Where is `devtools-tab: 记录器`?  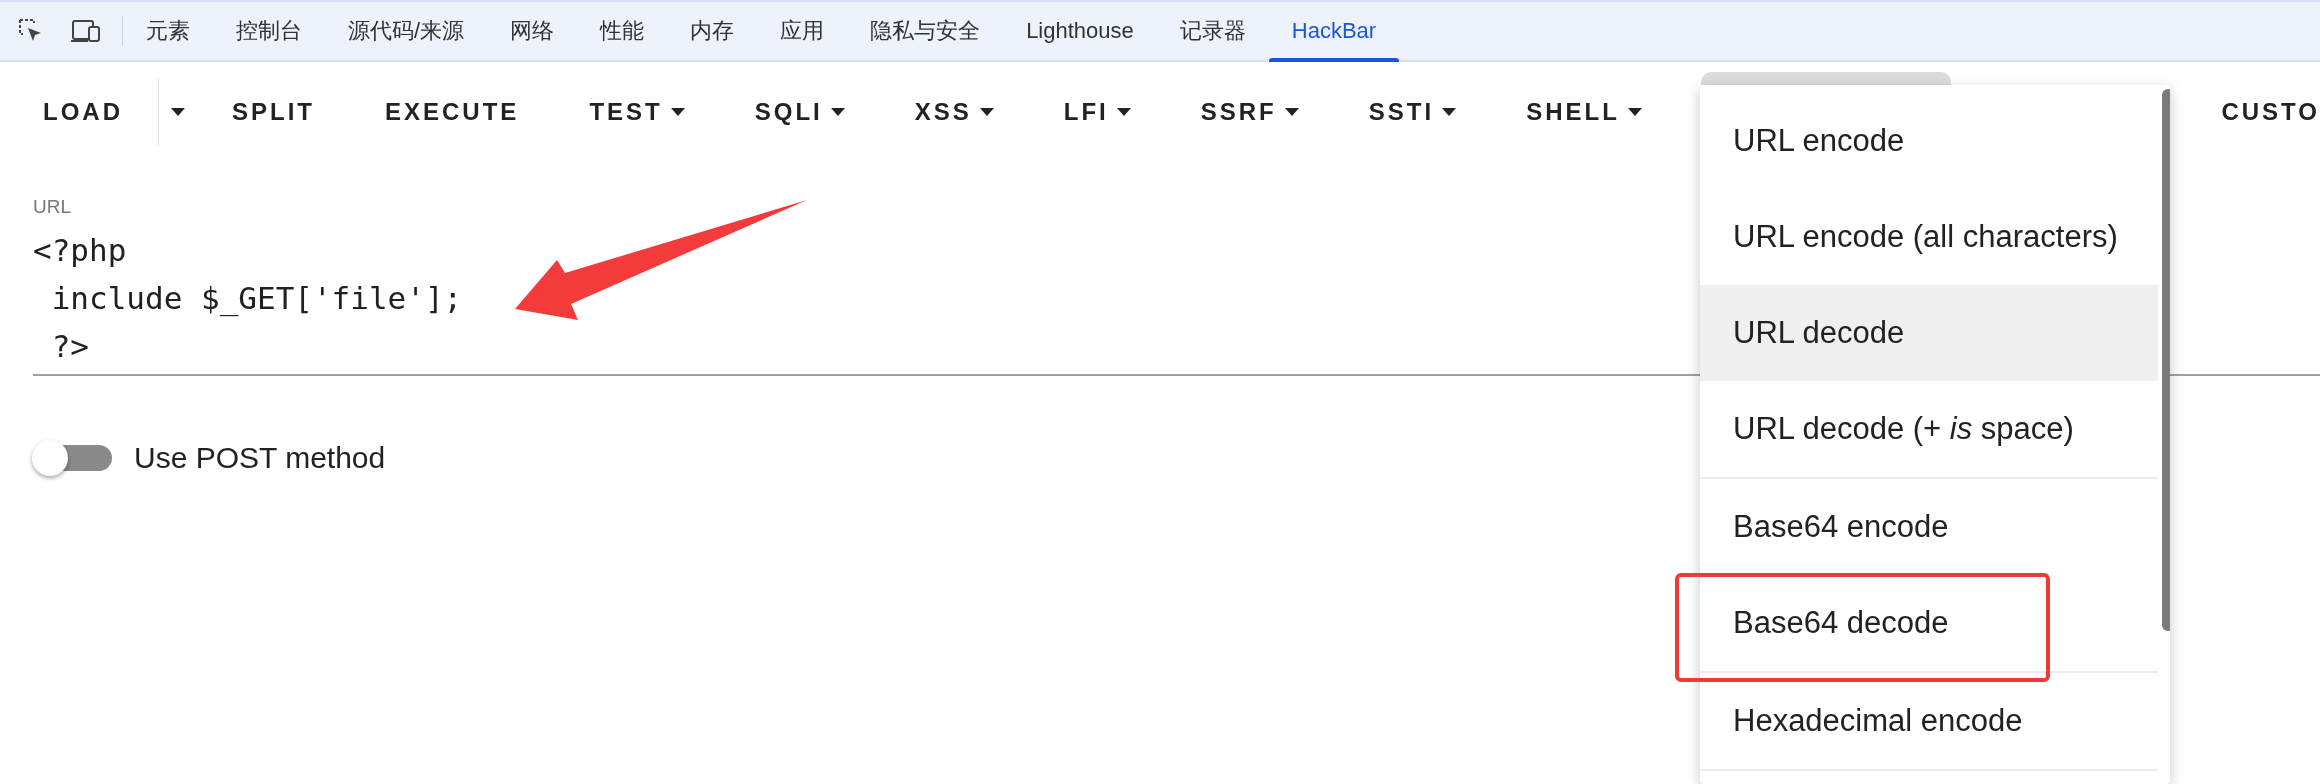
devtools-tab: 记录器 is located at coordinates (1212, 31).